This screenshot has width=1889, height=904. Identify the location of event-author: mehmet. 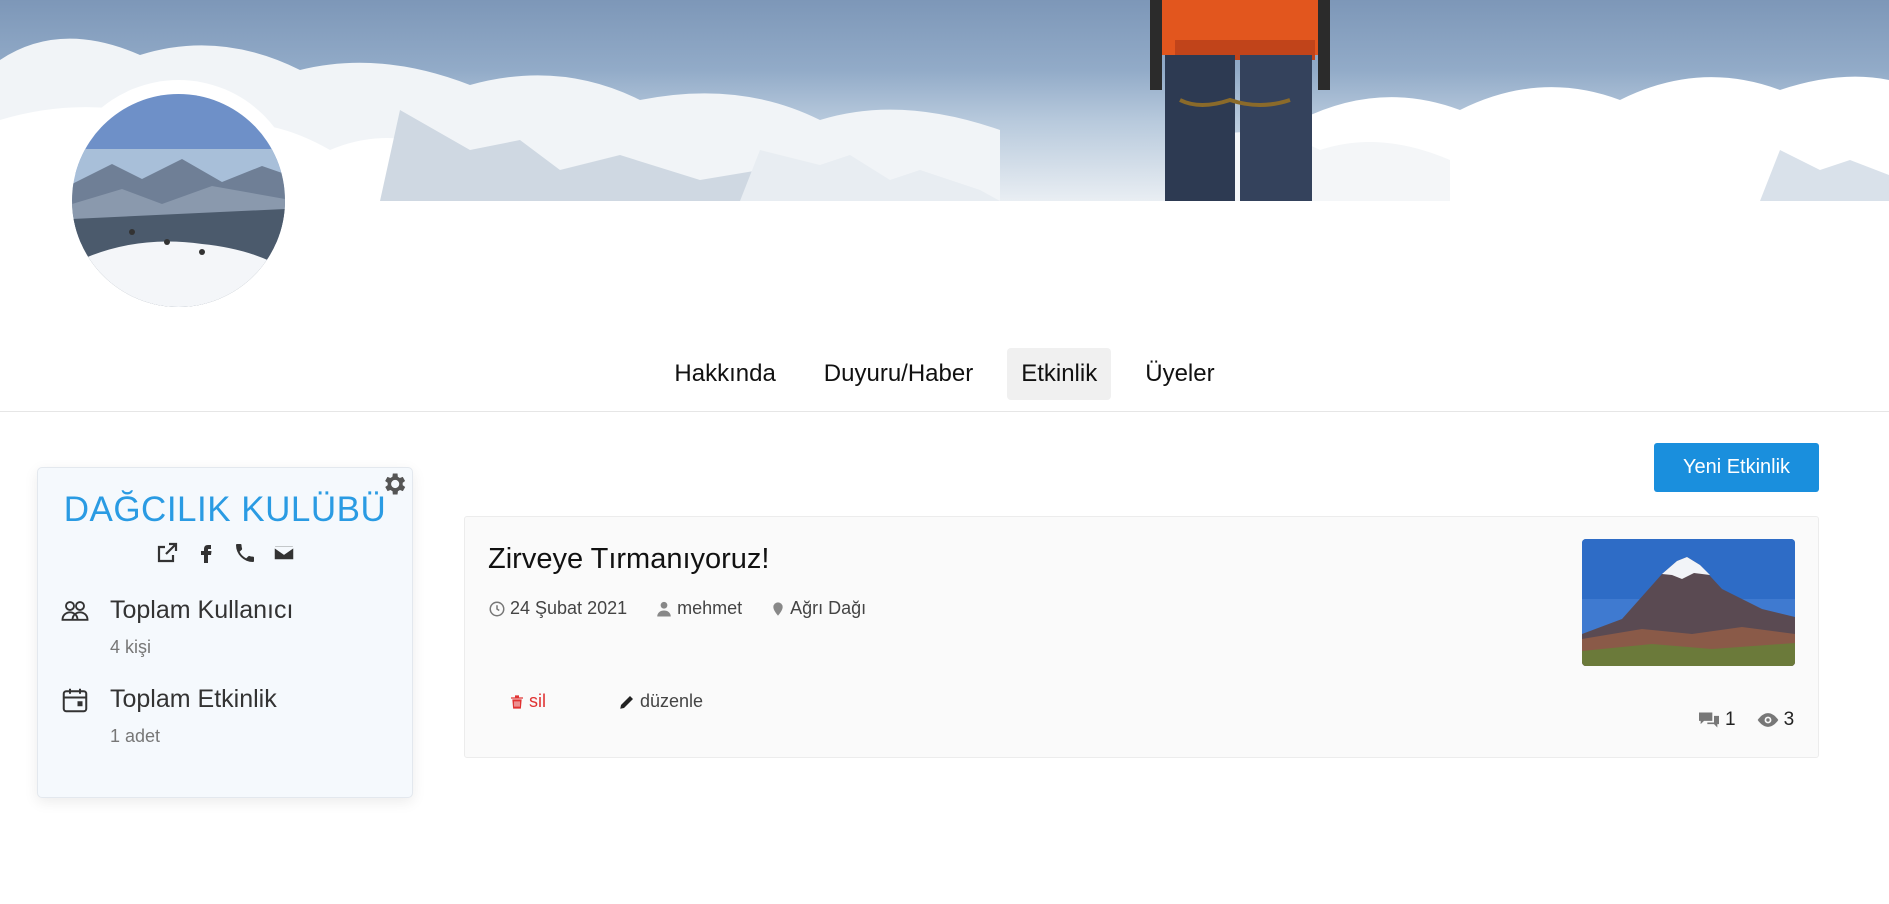
(710, 608).